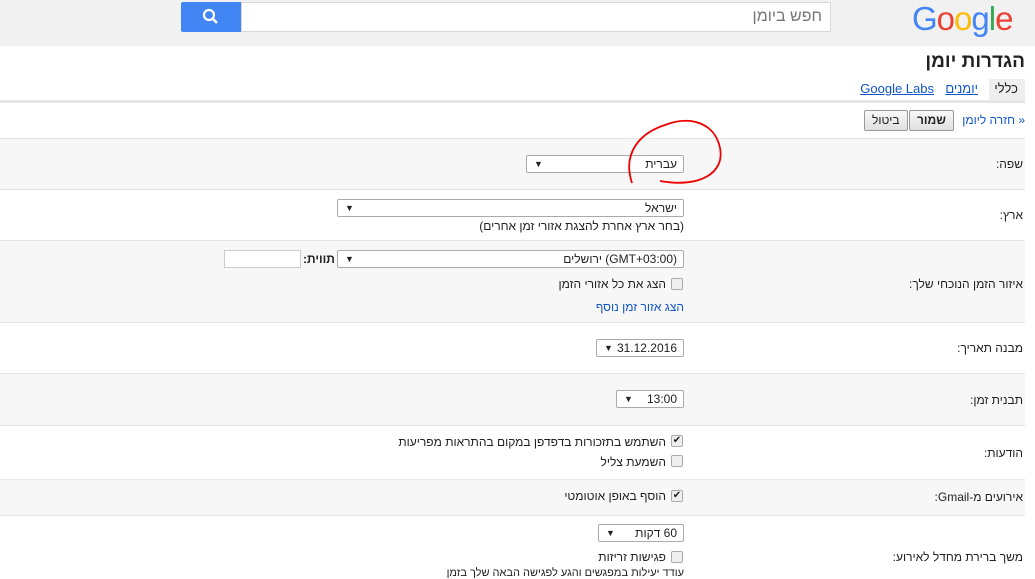 This screenshot has height=579, width=1035. I want to click on cancel-button: ביטול, so click(886, 120).